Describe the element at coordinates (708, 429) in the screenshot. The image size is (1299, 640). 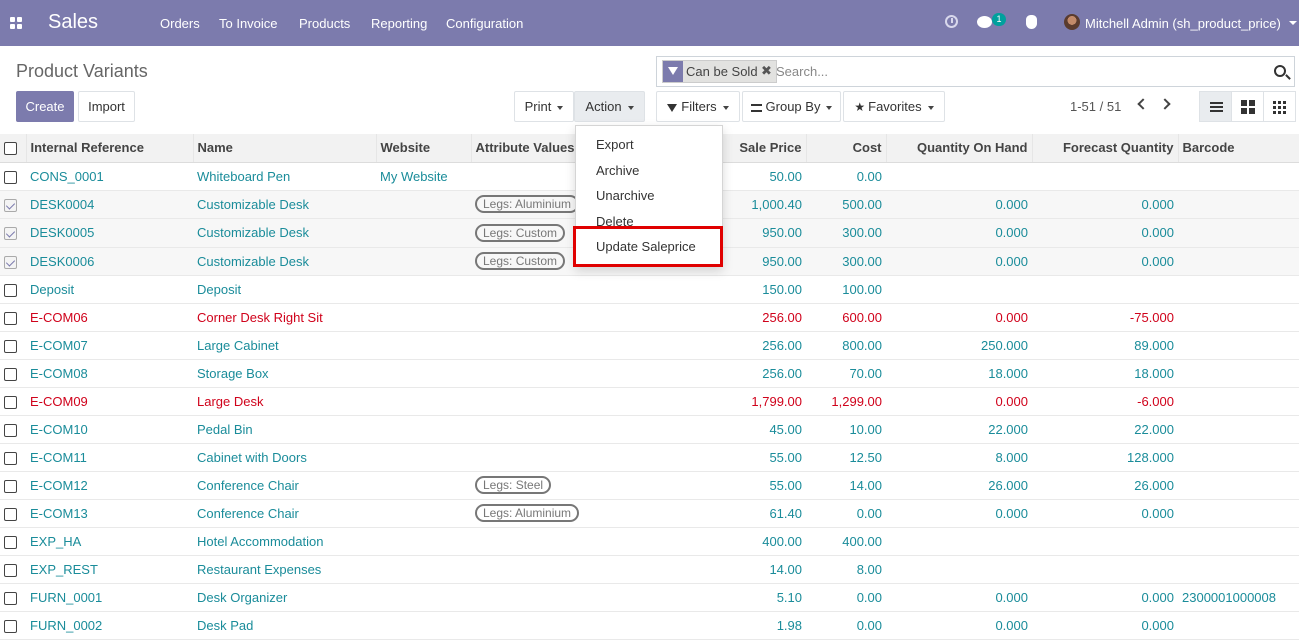
I see `cell-sale-price: 45.00` at that location.